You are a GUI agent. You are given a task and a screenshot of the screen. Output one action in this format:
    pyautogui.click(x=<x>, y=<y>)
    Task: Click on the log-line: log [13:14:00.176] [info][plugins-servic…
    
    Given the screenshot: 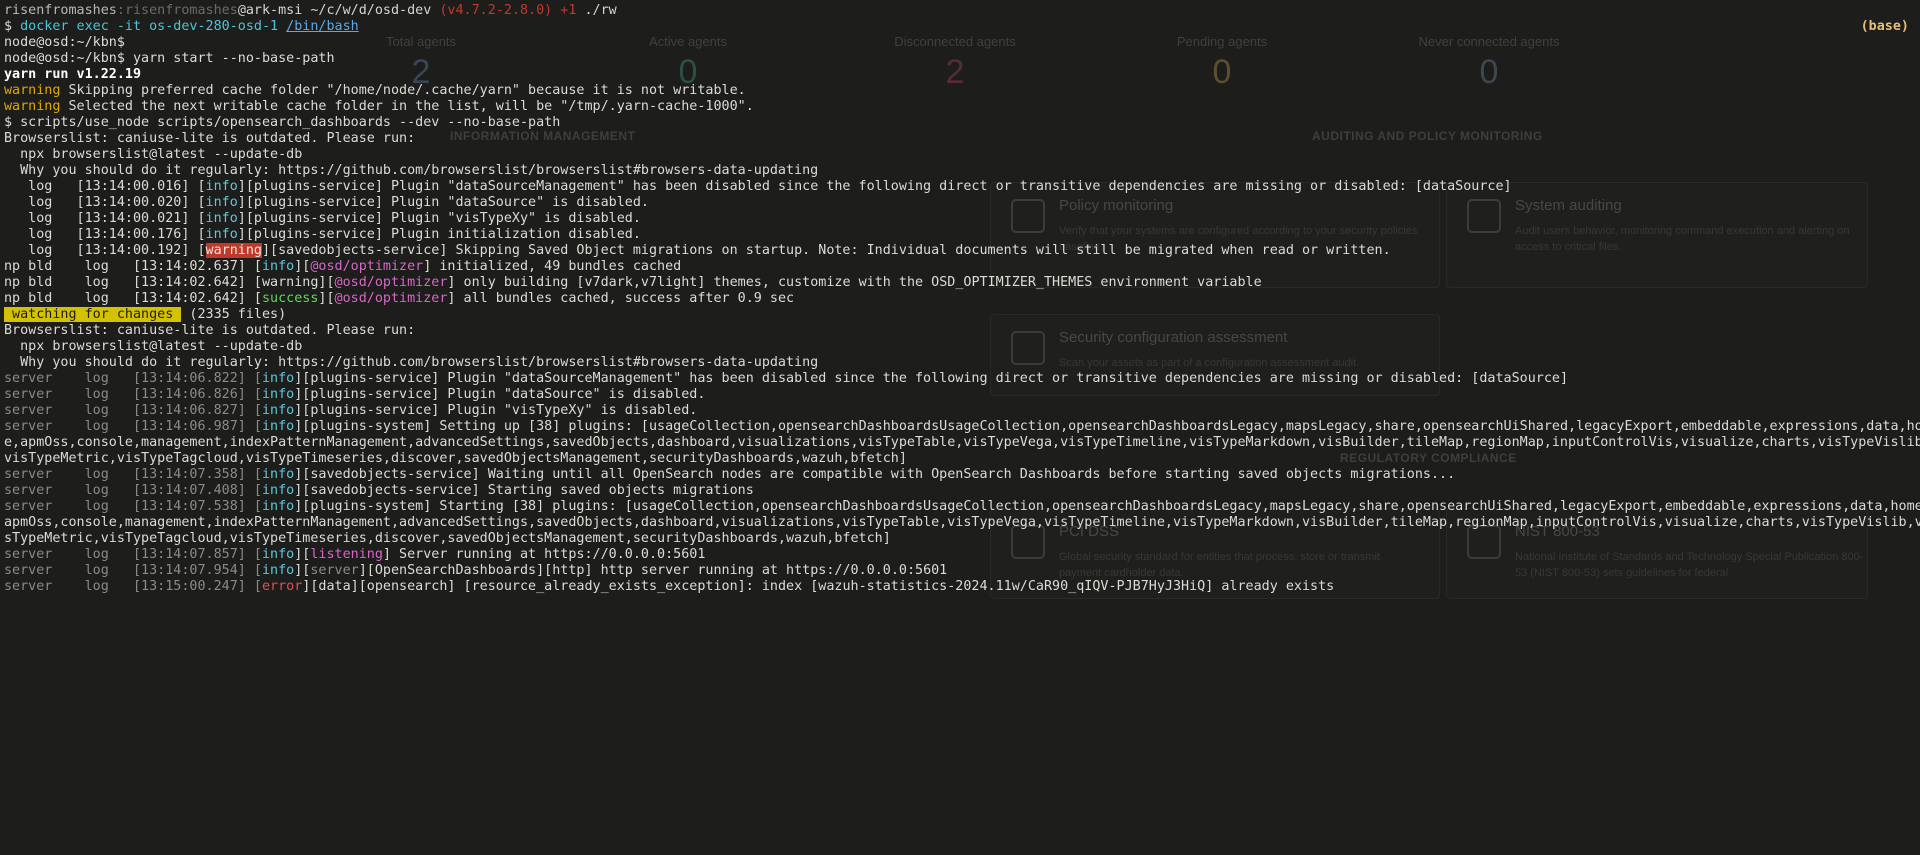 What is the action you would take?
    pyautogui.click(x=322, y=235)
    